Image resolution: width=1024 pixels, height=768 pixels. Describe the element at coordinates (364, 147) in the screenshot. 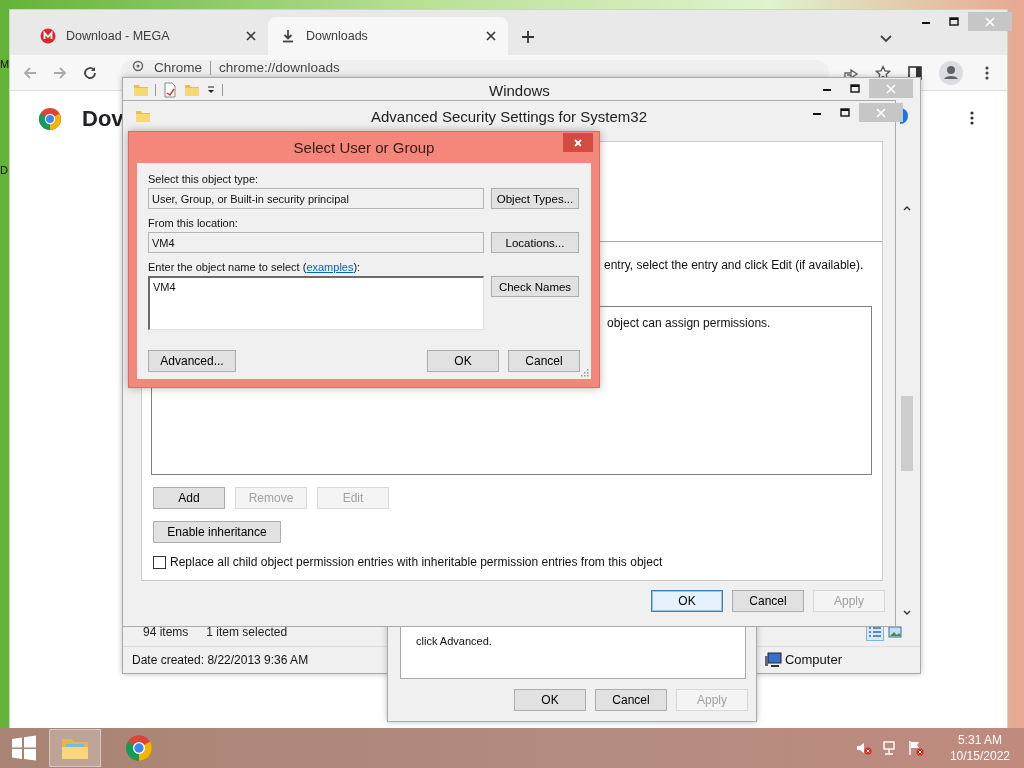

I see `dialog-title: Select User or Group` at that location.